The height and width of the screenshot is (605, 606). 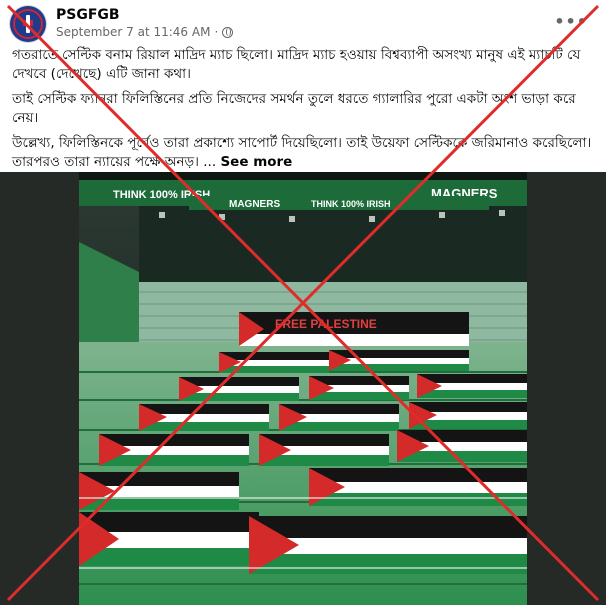 I want to click on post-meta: PSGFGB September 7 at 11:46 AM ·, so click(x=145, y=24).